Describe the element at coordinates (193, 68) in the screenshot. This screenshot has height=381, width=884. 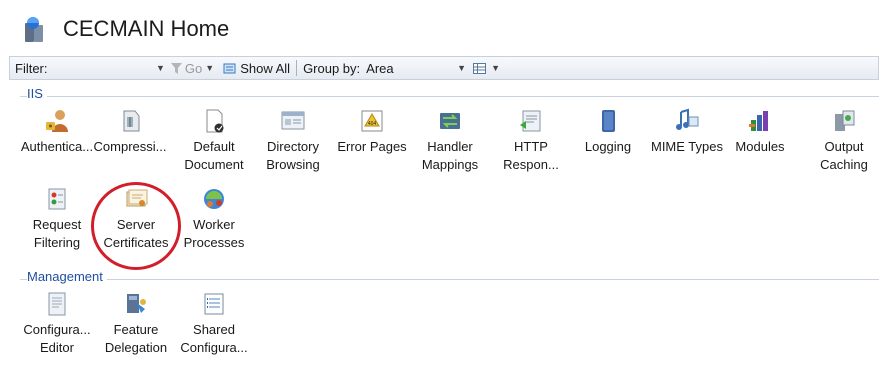
I see `go-label: Go` at that location.